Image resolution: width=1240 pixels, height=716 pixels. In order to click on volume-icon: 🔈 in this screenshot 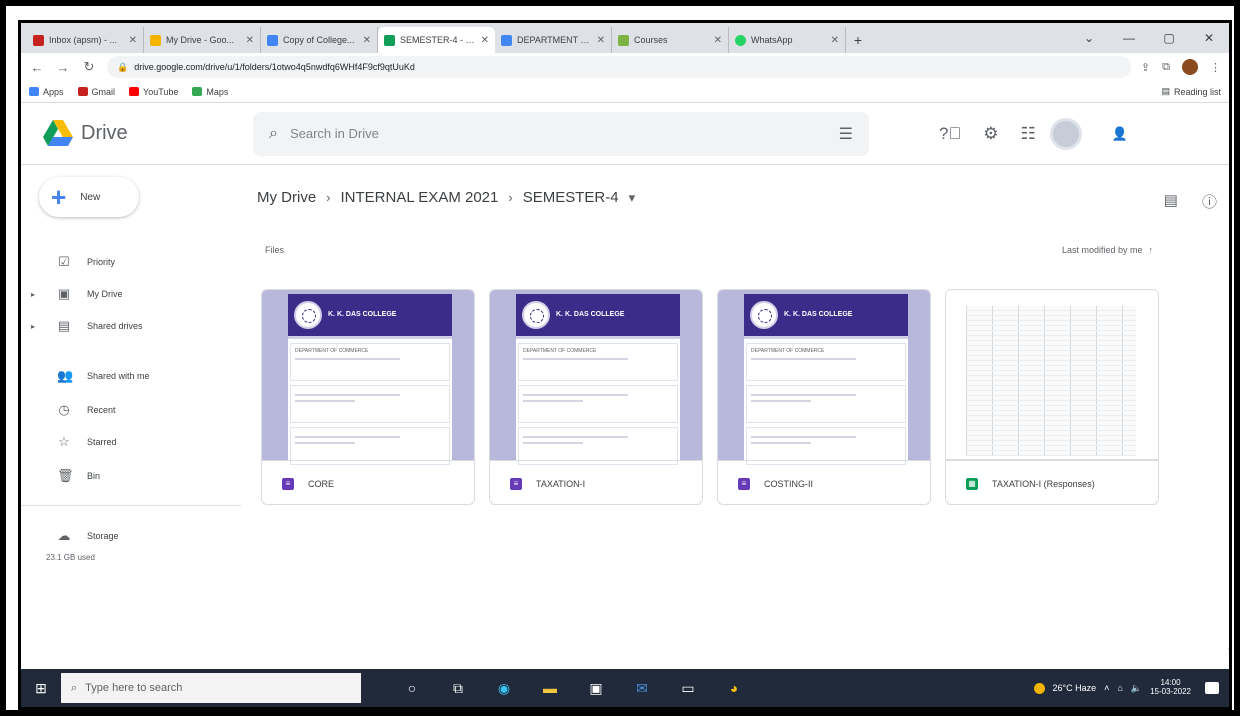, I will do `click(1136, 688)`.